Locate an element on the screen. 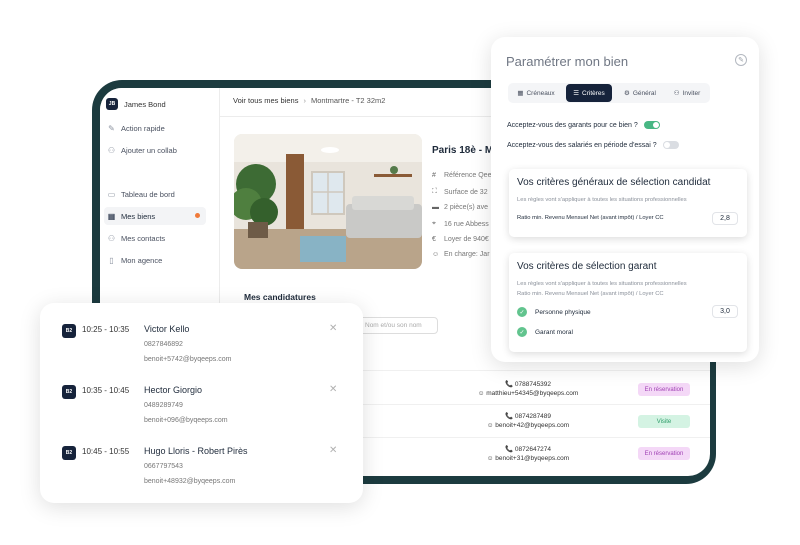  slot-email: benoit+096@byqeeps.com is located at coordinates (186, 420).